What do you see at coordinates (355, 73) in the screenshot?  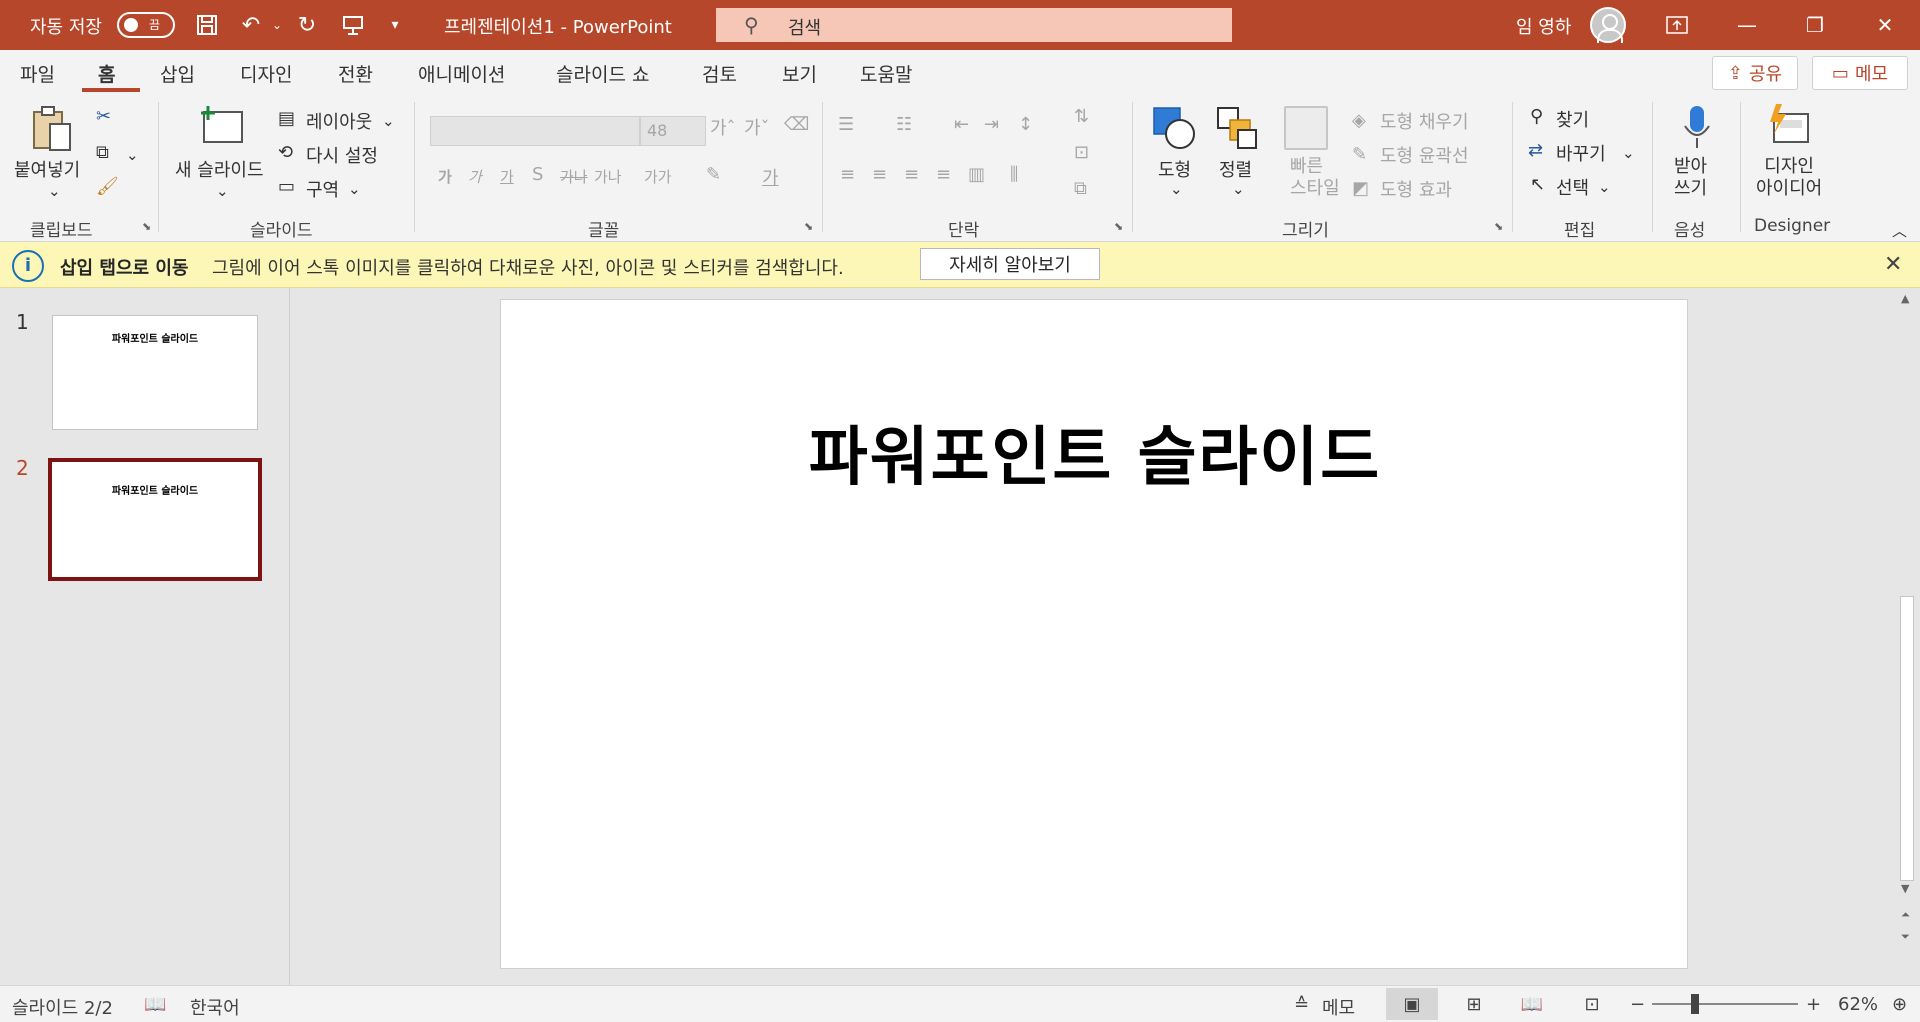 I see `tab-transitions: 전환` at bounding box center [355, 73].